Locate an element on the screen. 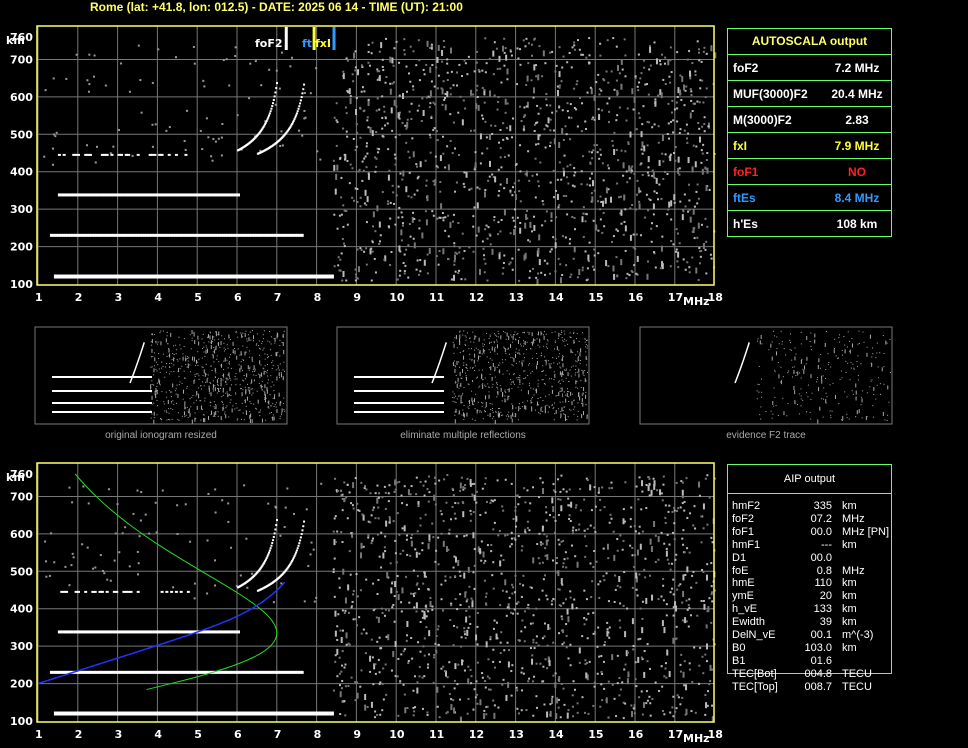 The width and height of the screenshot is (968, 748). marker-ftEs-label: ft is located at coordinates (307, 43).